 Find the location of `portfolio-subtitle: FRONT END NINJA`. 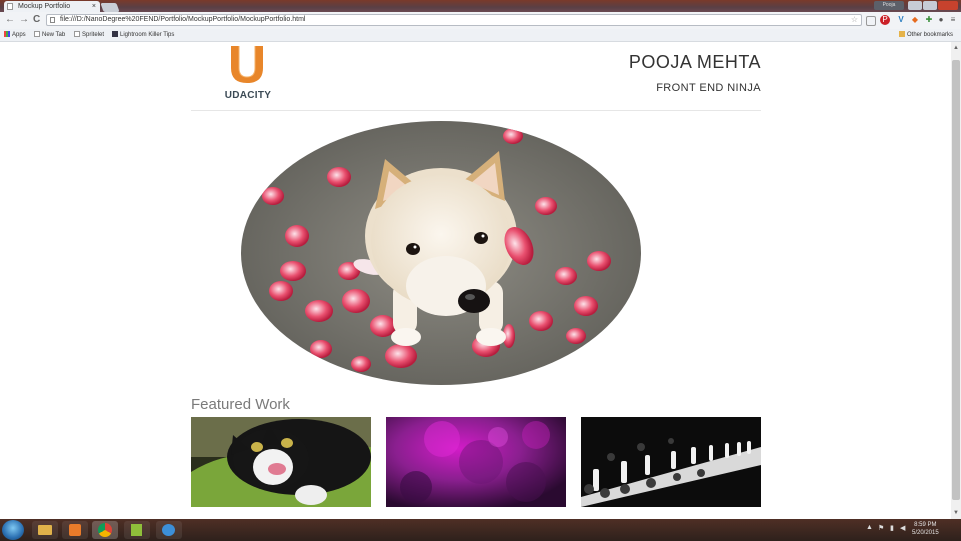

portfolio-subtitle: FRONT END NINJA is located at coordinates (708, 88).